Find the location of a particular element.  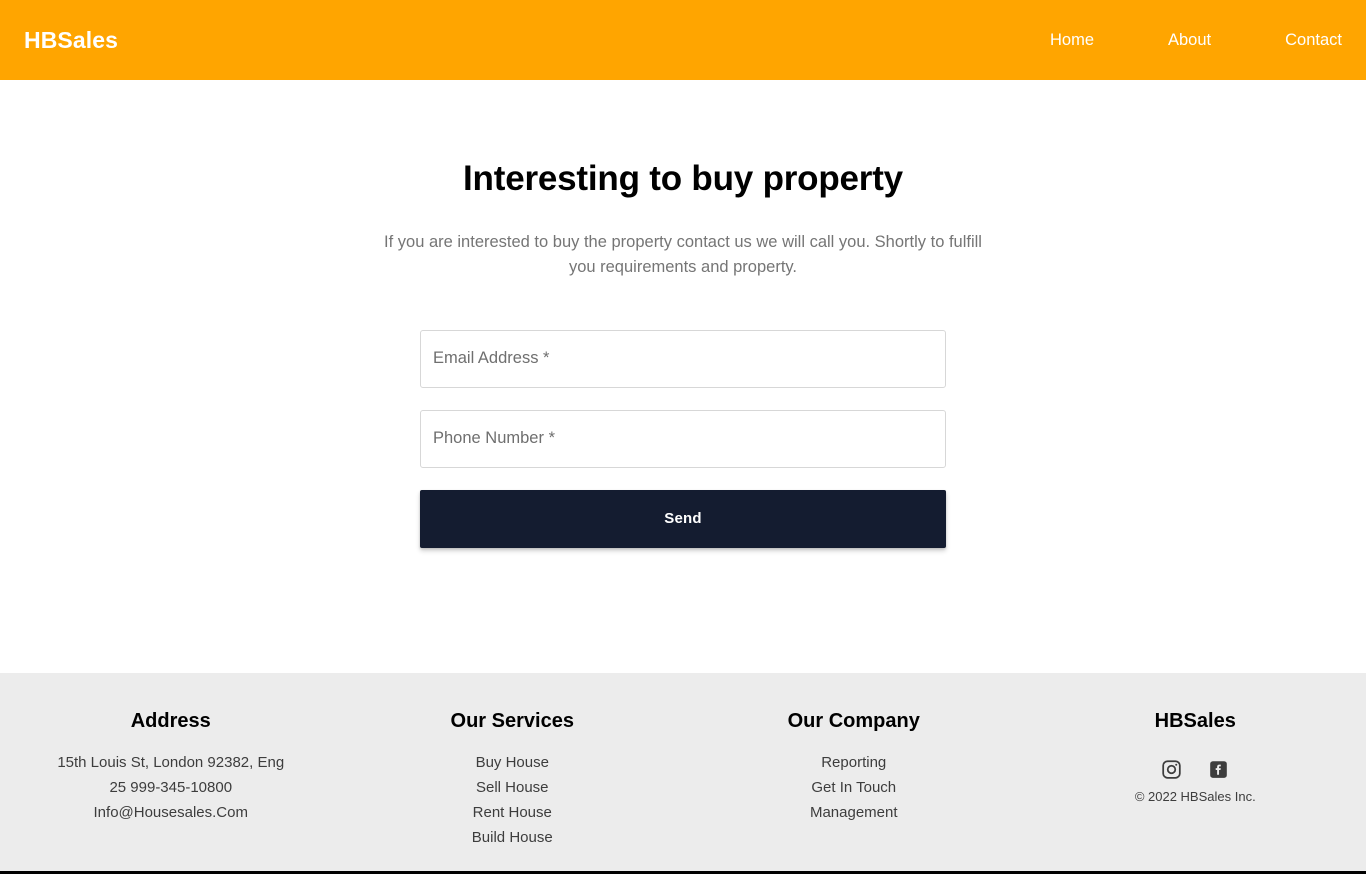

footer-heading-company: Our Company is located at coordinates (853, 721).